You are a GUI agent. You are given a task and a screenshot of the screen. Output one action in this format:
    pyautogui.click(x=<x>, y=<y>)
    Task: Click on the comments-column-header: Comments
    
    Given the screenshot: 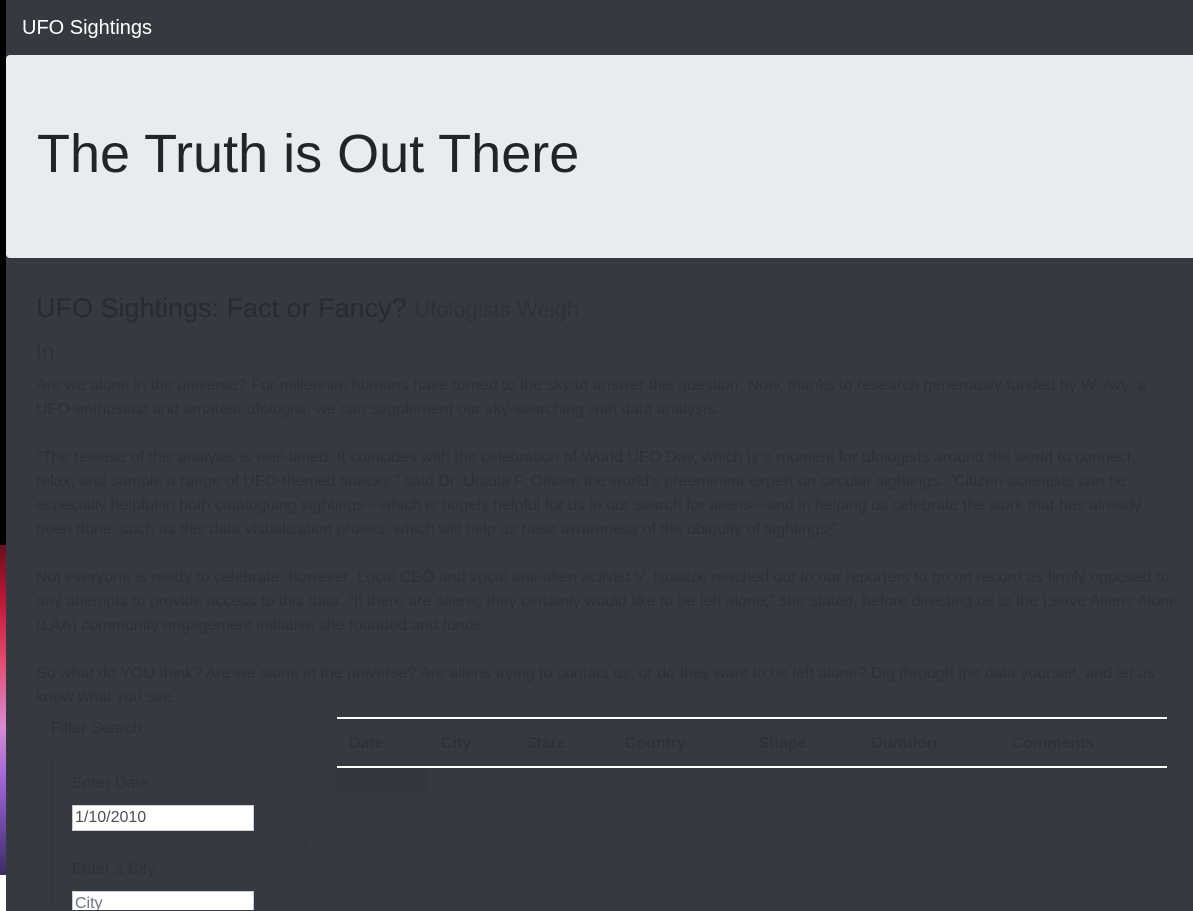 What is the action you would take?
    pyautogui.click(x=1083, y=742)
    